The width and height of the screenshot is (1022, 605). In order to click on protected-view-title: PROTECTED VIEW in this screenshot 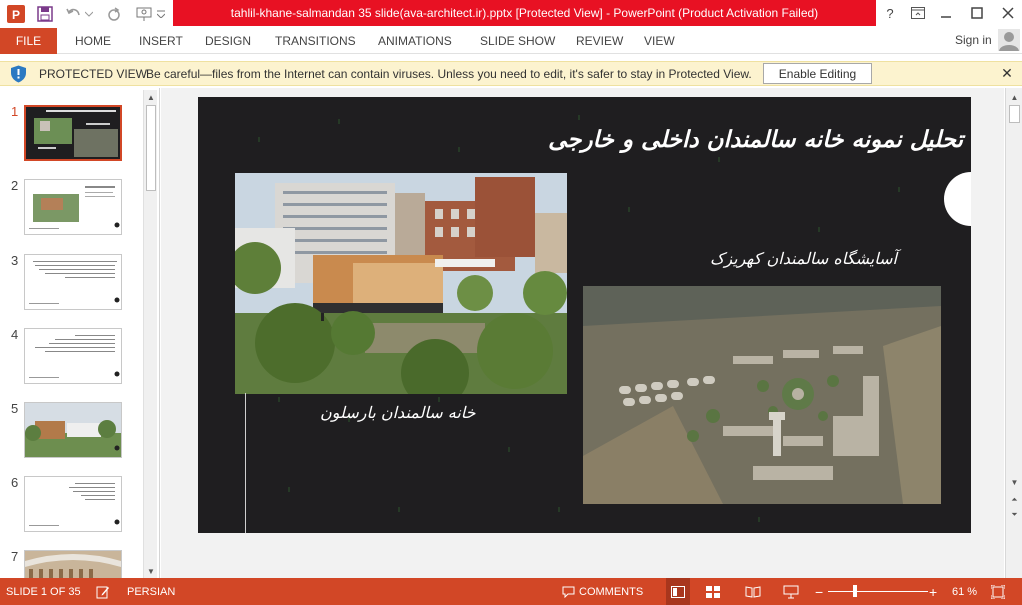, I will do `click(93, 74)`.